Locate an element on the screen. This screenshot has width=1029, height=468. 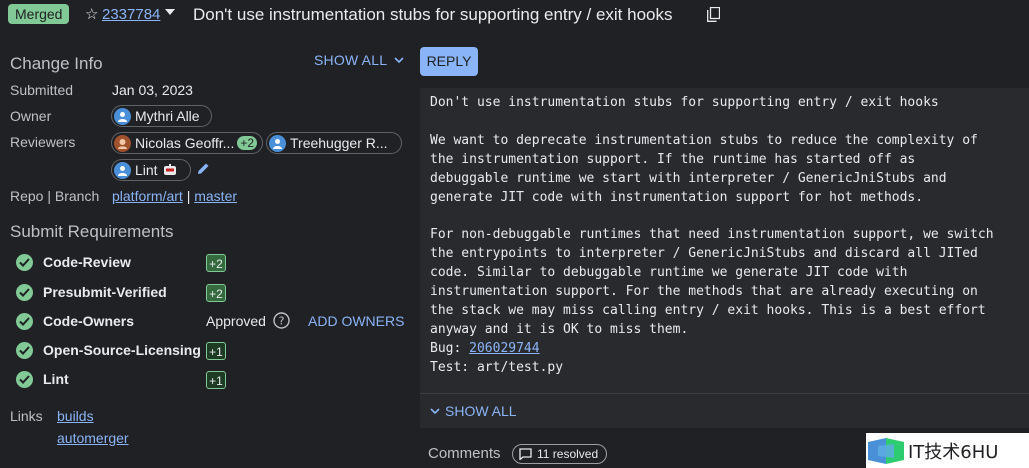
submit-requirements-heading: Submit Requirements is located at coordinates (92, 231).